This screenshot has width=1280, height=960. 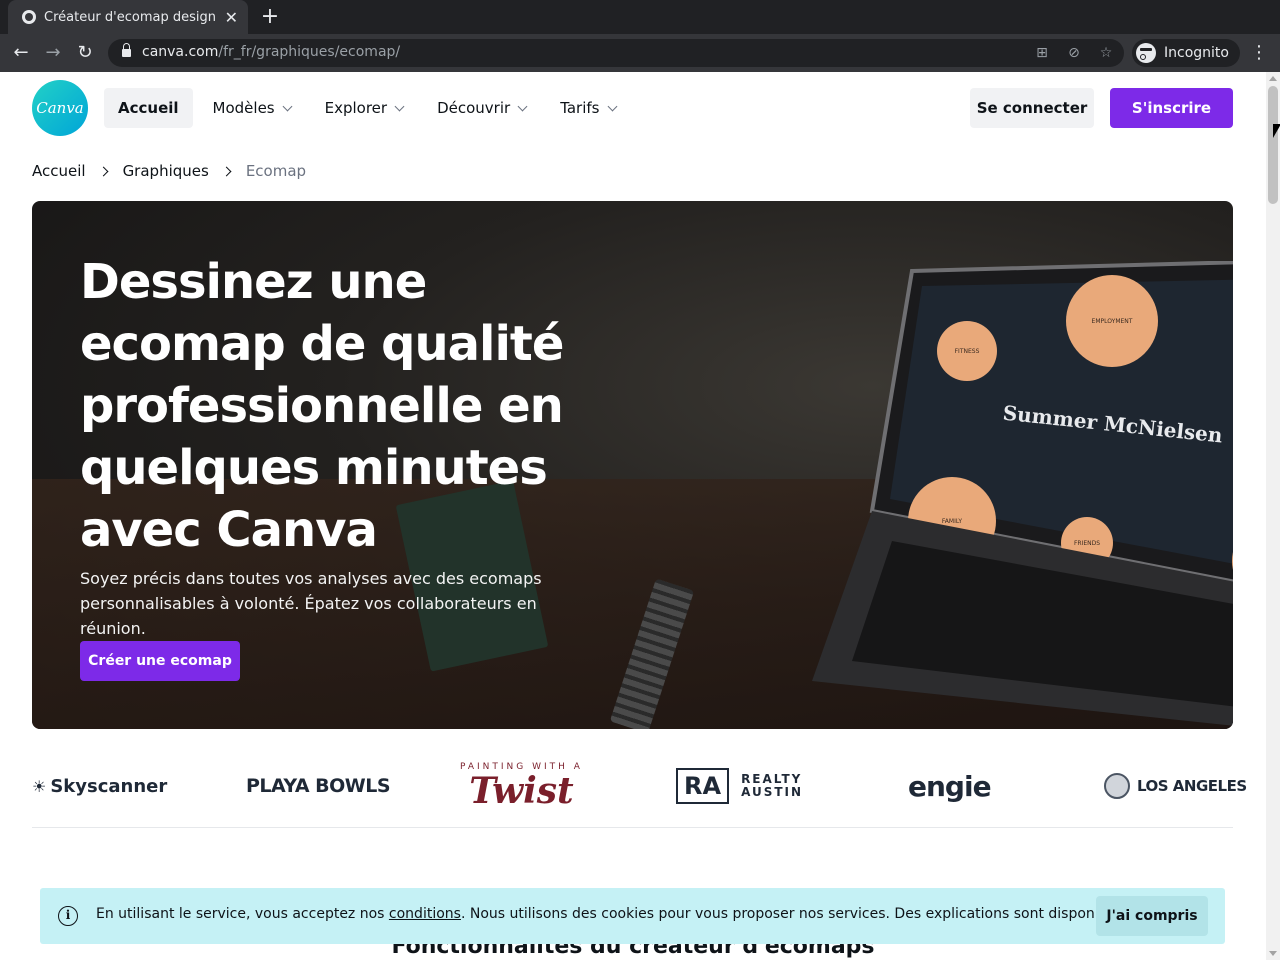 What do you see at coordinates (270, 17) in the screenshot?
I see `new-tab-button: +` at bounding box center [270, 17].